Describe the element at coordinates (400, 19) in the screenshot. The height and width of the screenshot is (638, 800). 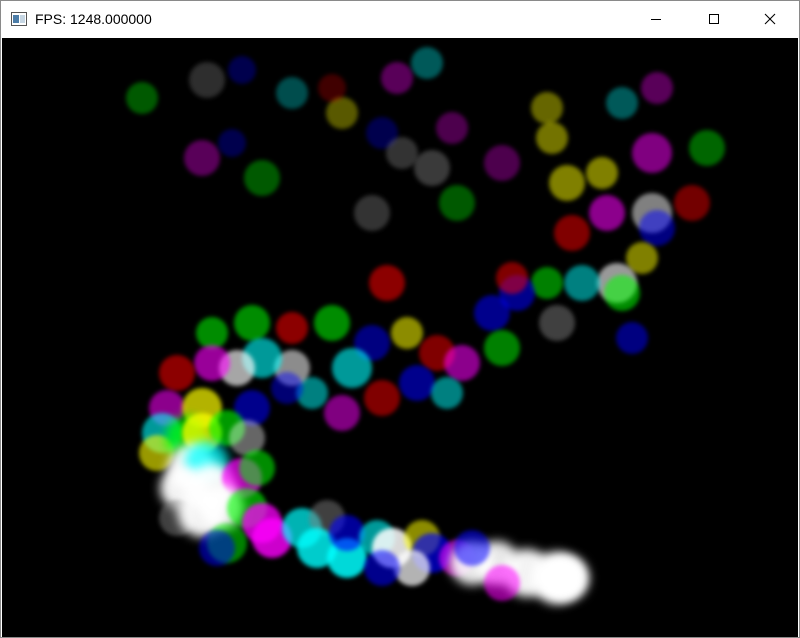
I see `title-bar: FPS: 1248.000000` at that location.